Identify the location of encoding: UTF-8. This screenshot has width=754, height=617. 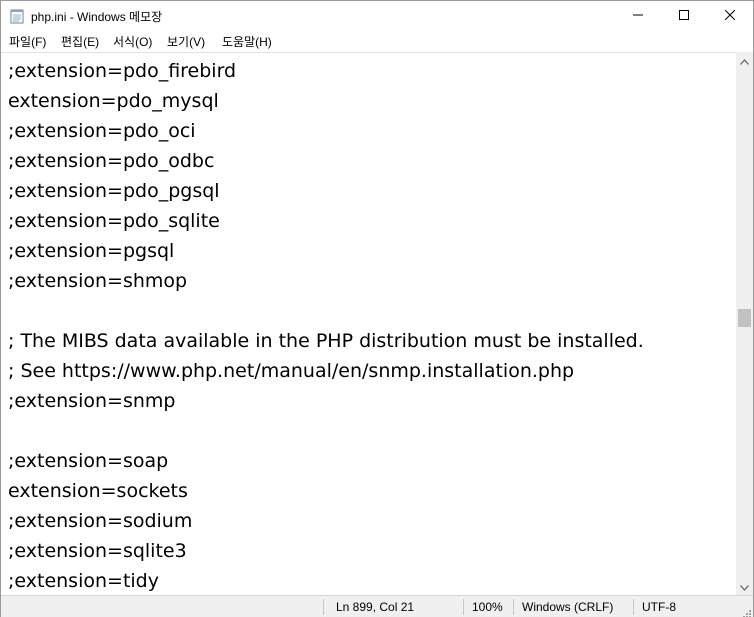
(659, 607).